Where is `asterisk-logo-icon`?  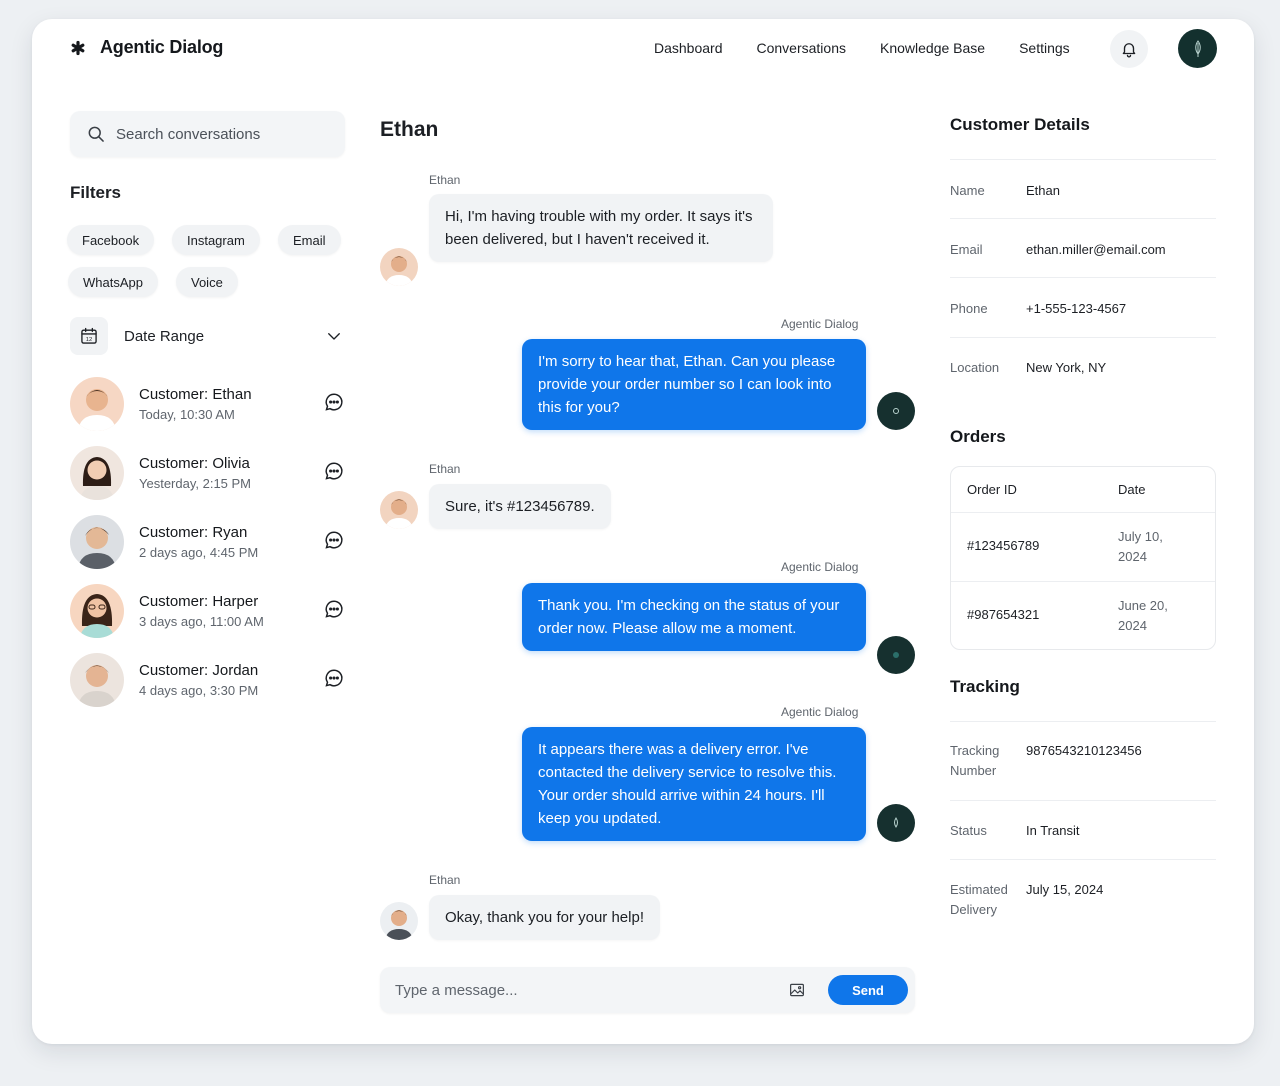 asterisk-logo-icon is located at coordinates (78, 47).